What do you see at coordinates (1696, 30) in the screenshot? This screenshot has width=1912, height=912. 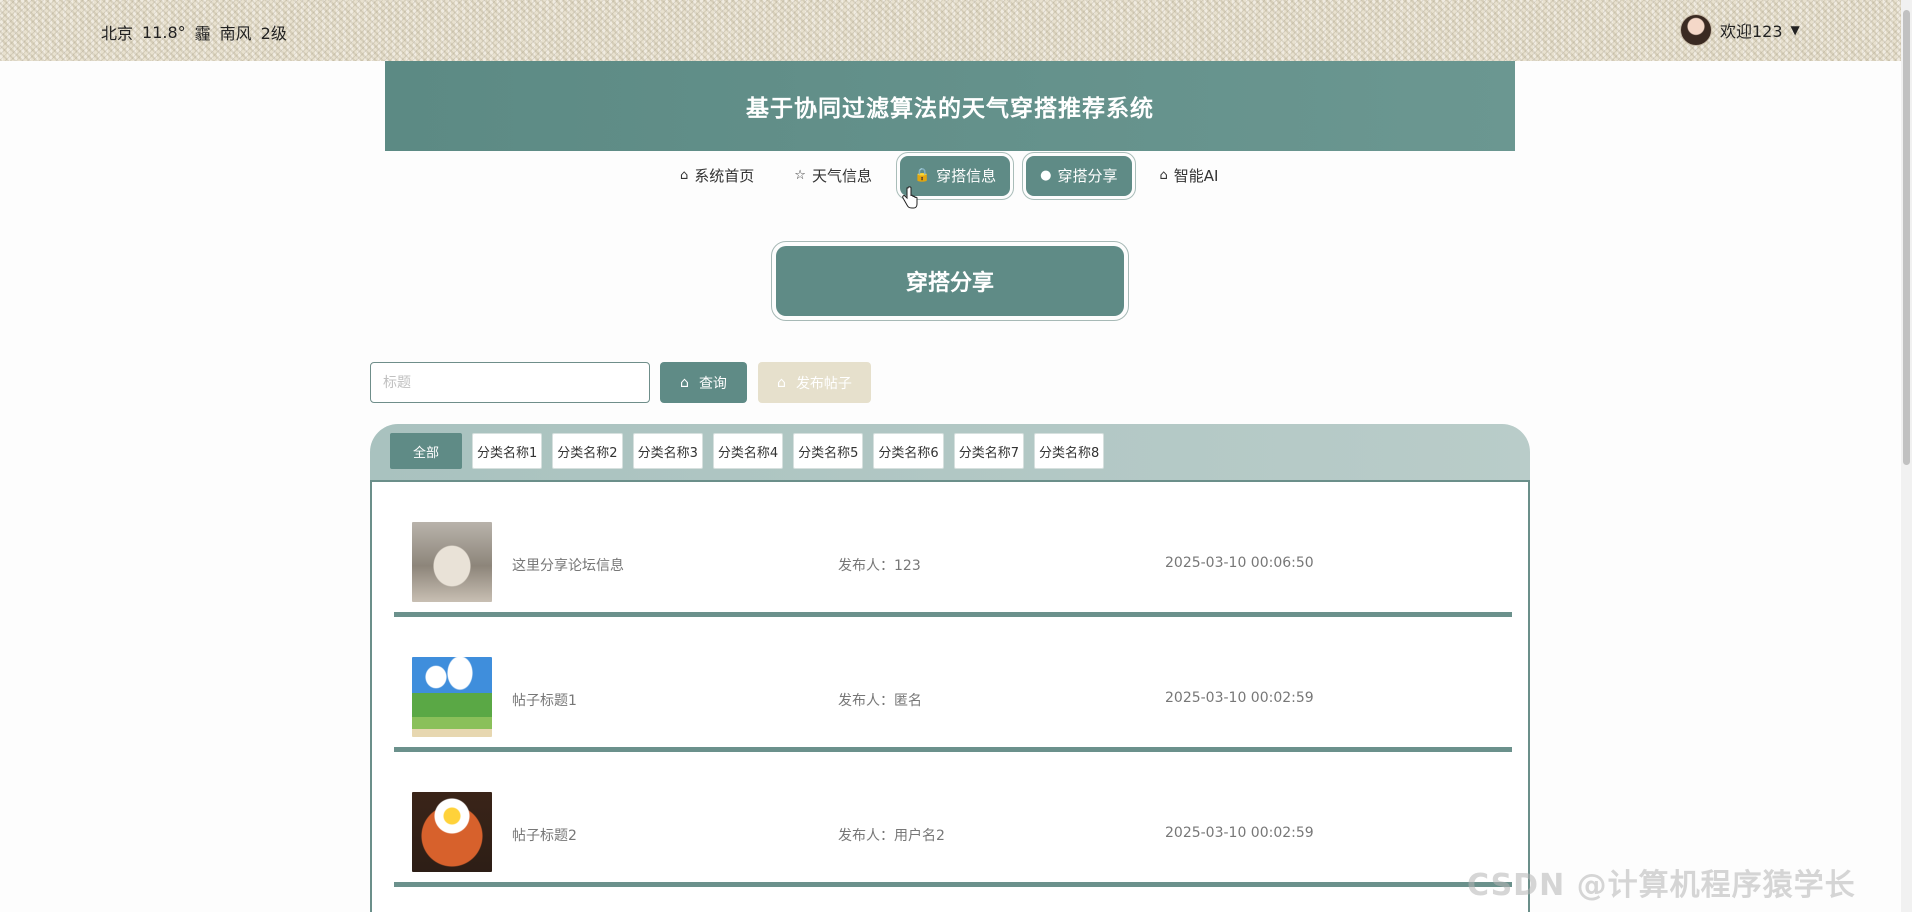 I see `avatar` at bounding box center [1696, 30].